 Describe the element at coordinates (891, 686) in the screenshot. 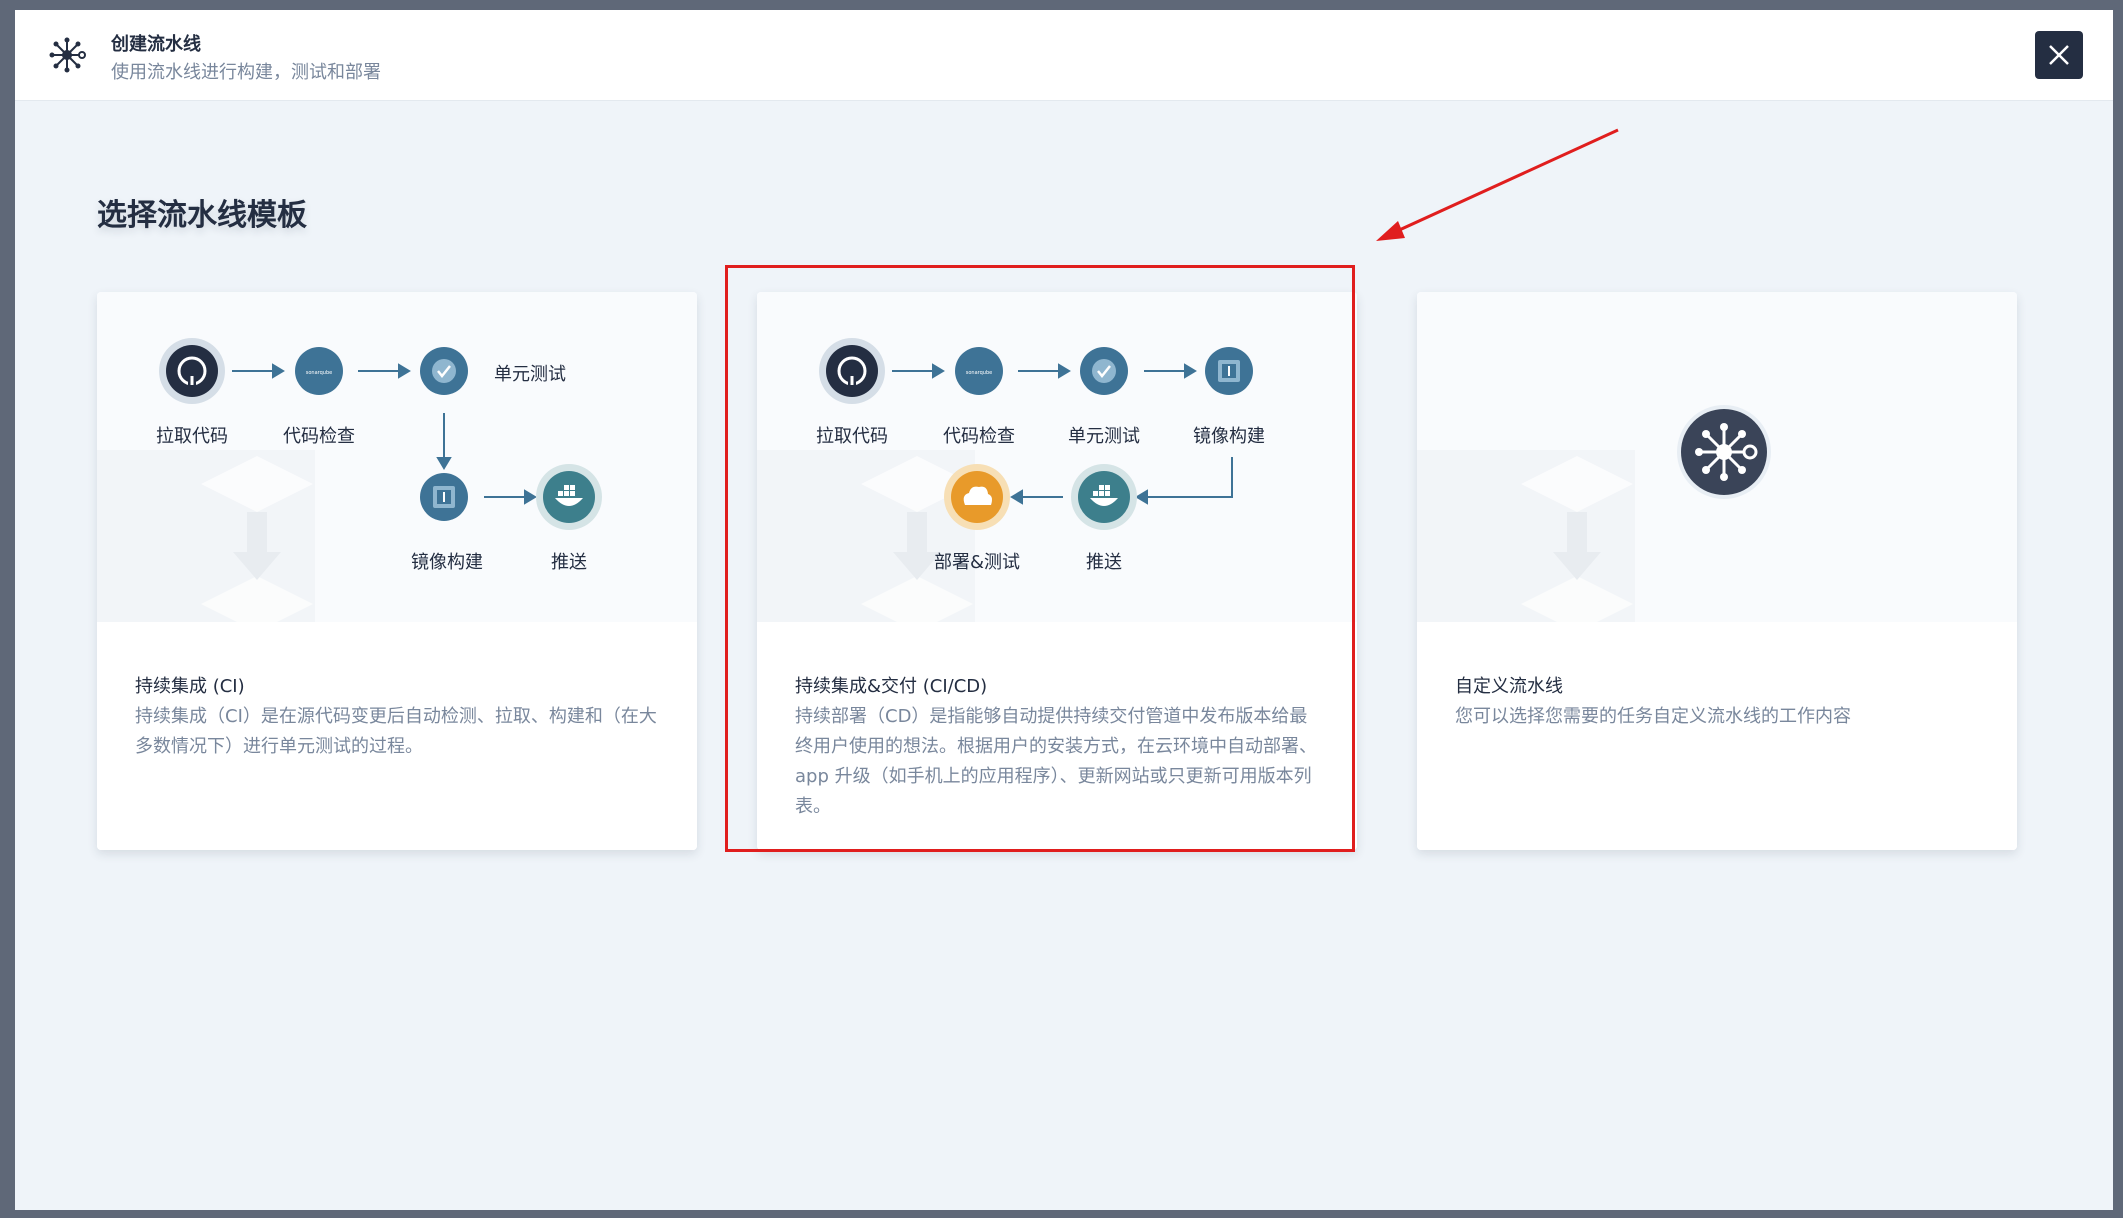

I see `card-title: 持续集成&交付 (CI/CD)` at that location.